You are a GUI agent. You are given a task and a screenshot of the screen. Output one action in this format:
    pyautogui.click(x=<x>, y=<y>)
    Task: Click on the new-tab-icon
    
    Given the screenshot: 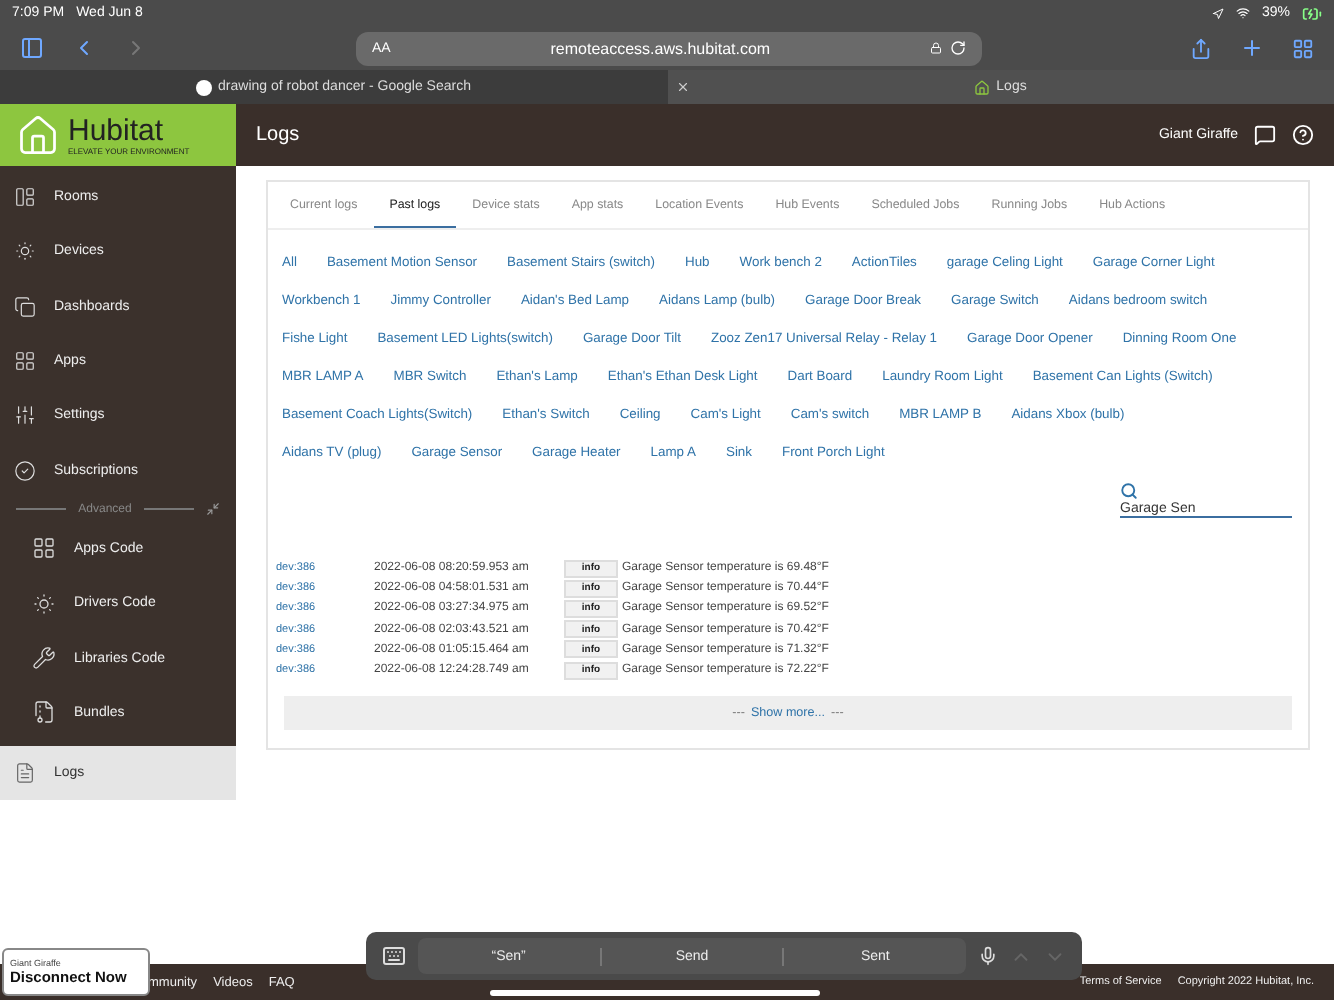 What is the action you would take?
    pyautogui.click(x=1252, y=48)
    